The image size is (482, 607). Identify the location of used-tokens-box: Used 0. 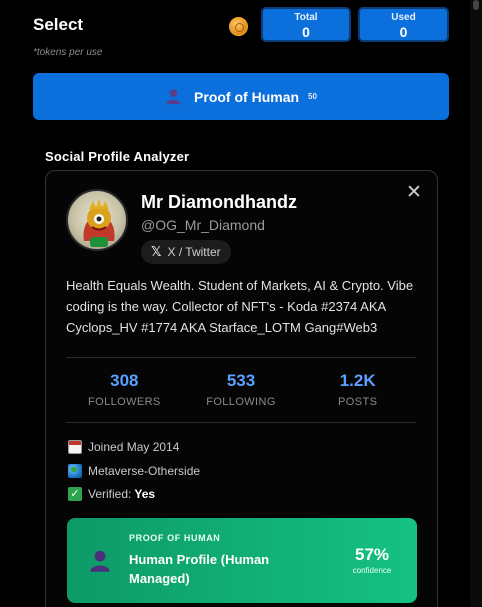
(403, 24).